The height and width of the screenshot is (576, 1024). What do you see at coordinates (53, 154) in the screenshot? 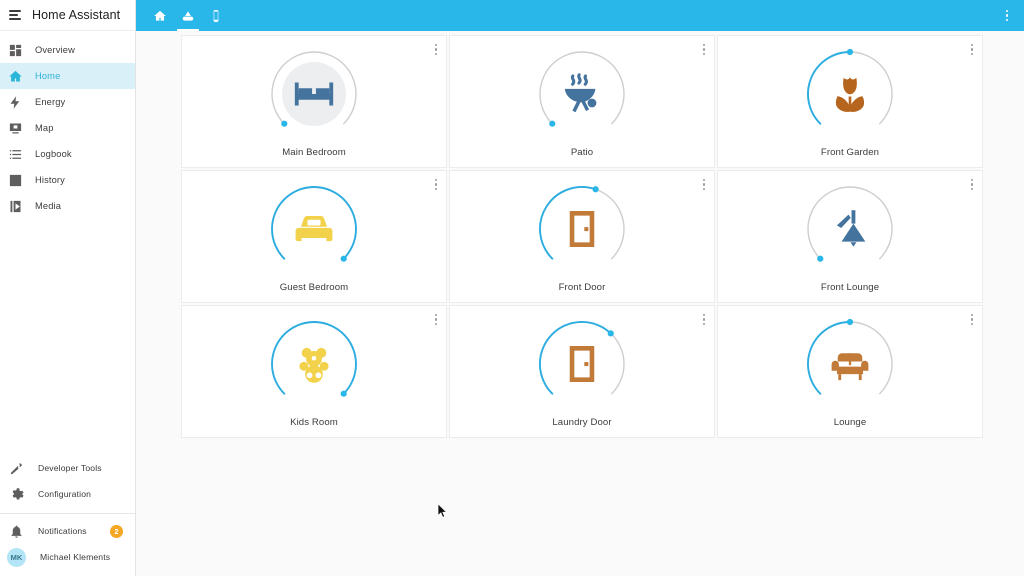
I see `sidebar-item-label: Logbook` at bounding box center [53, 154].